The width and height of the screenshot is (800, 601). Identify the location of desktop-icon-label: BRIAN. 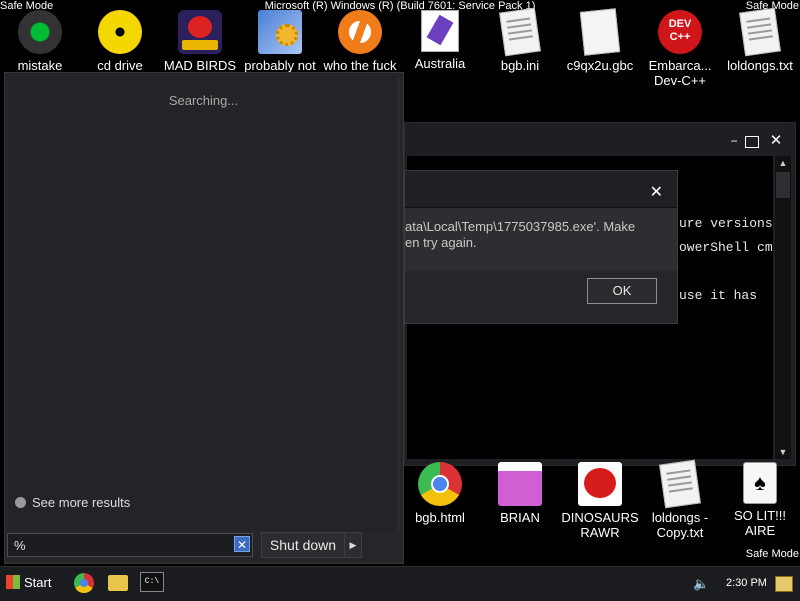
(520, 517).